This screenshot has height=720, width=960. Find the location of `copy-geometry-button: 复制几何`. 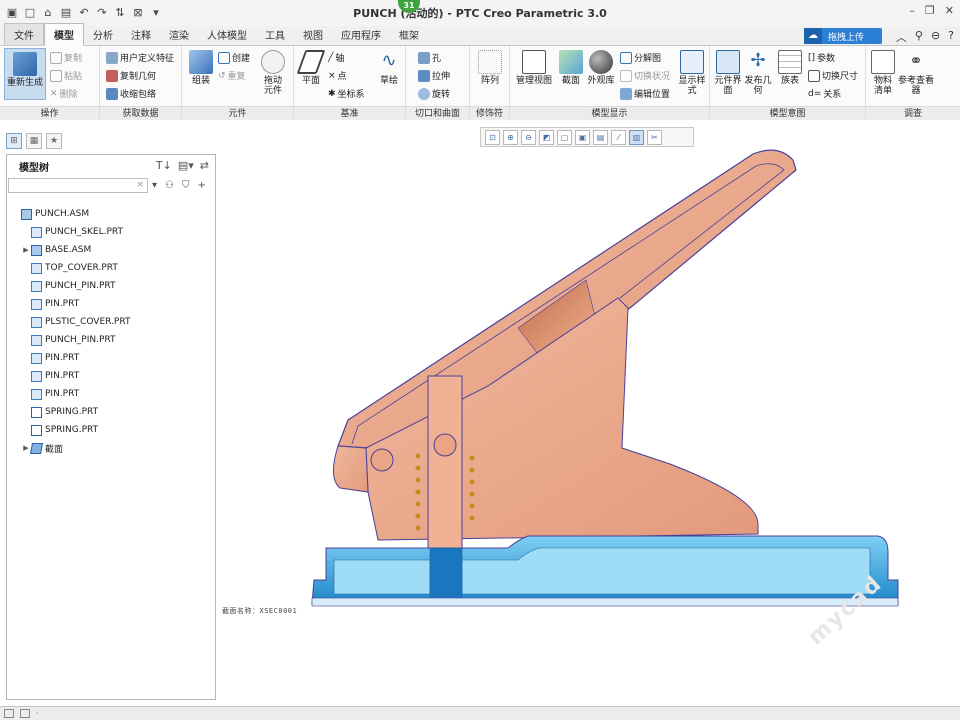

copy-geometry-button: 复制几何 is located at coordinates (131, 75).